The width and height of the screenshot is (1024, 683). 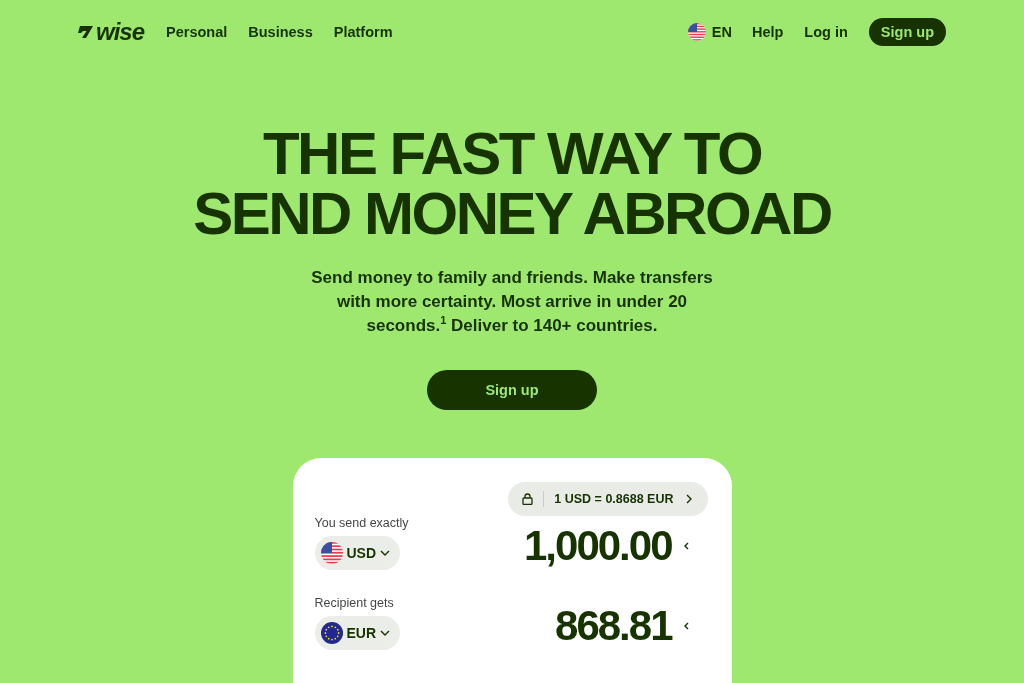 What do you see at coordinates (280, 32) in the screenshot?
I see `nav-link: Business` at bounding box center [280, 32].